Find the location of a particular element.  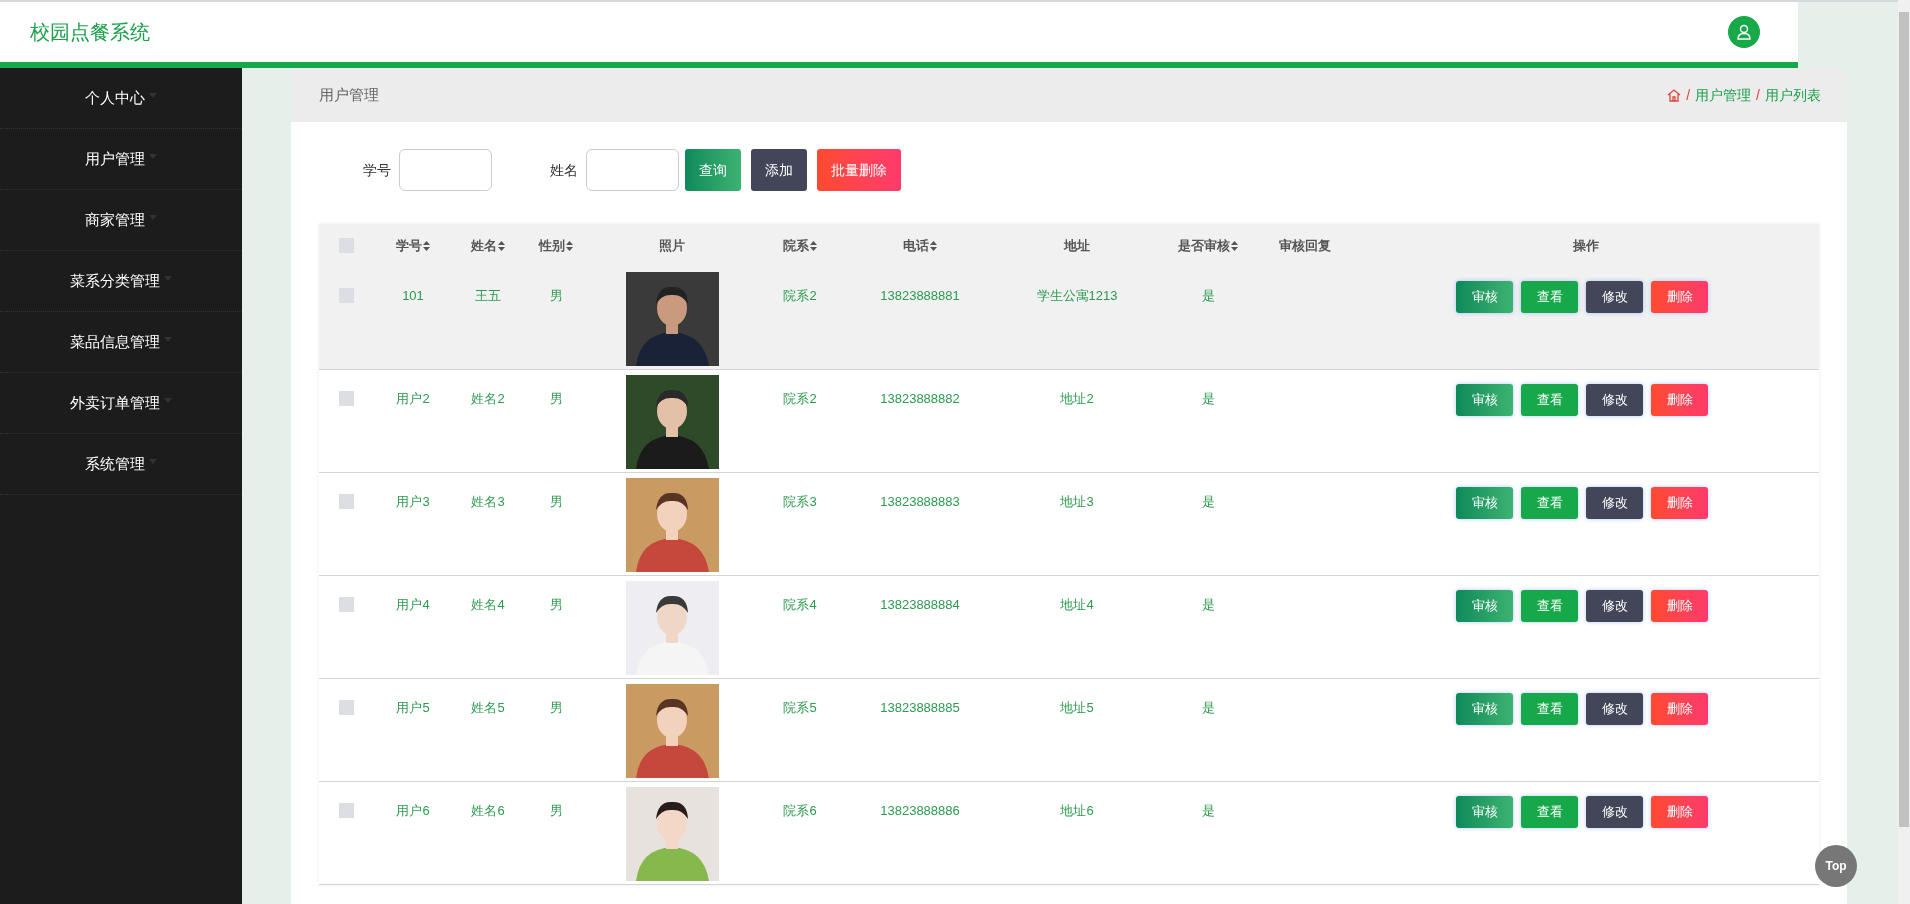

table-cell-text: 用户3 is located at coordinates (413, 502).